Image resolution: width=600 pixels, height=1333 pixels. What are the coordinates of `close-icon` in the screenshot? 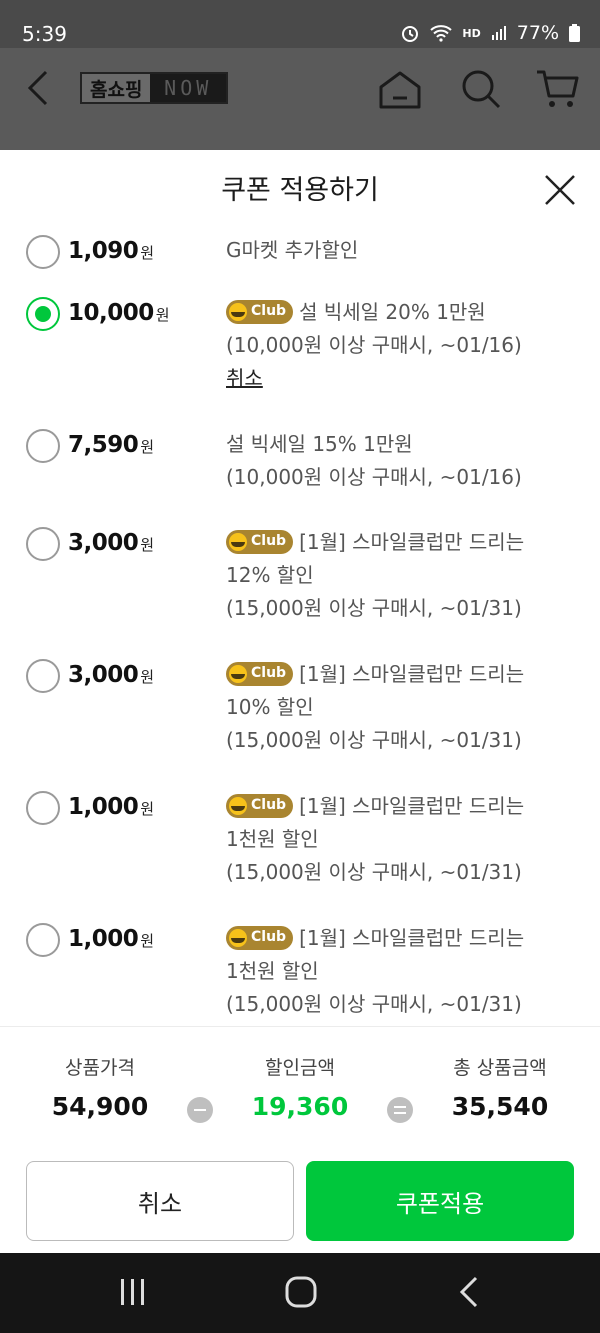 It's located at (560, 190).